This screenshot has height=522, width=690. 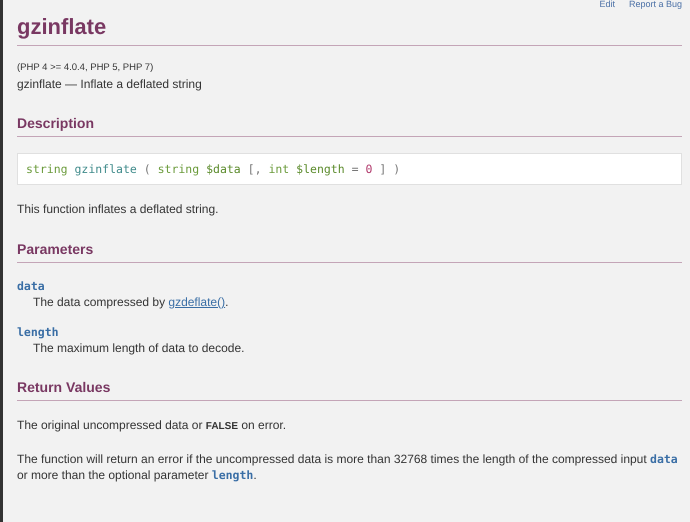 What do you see at coordinates (349, 390) in the screenshot?
I see `section-heading: Return Values` at bounding box center [349, 390].